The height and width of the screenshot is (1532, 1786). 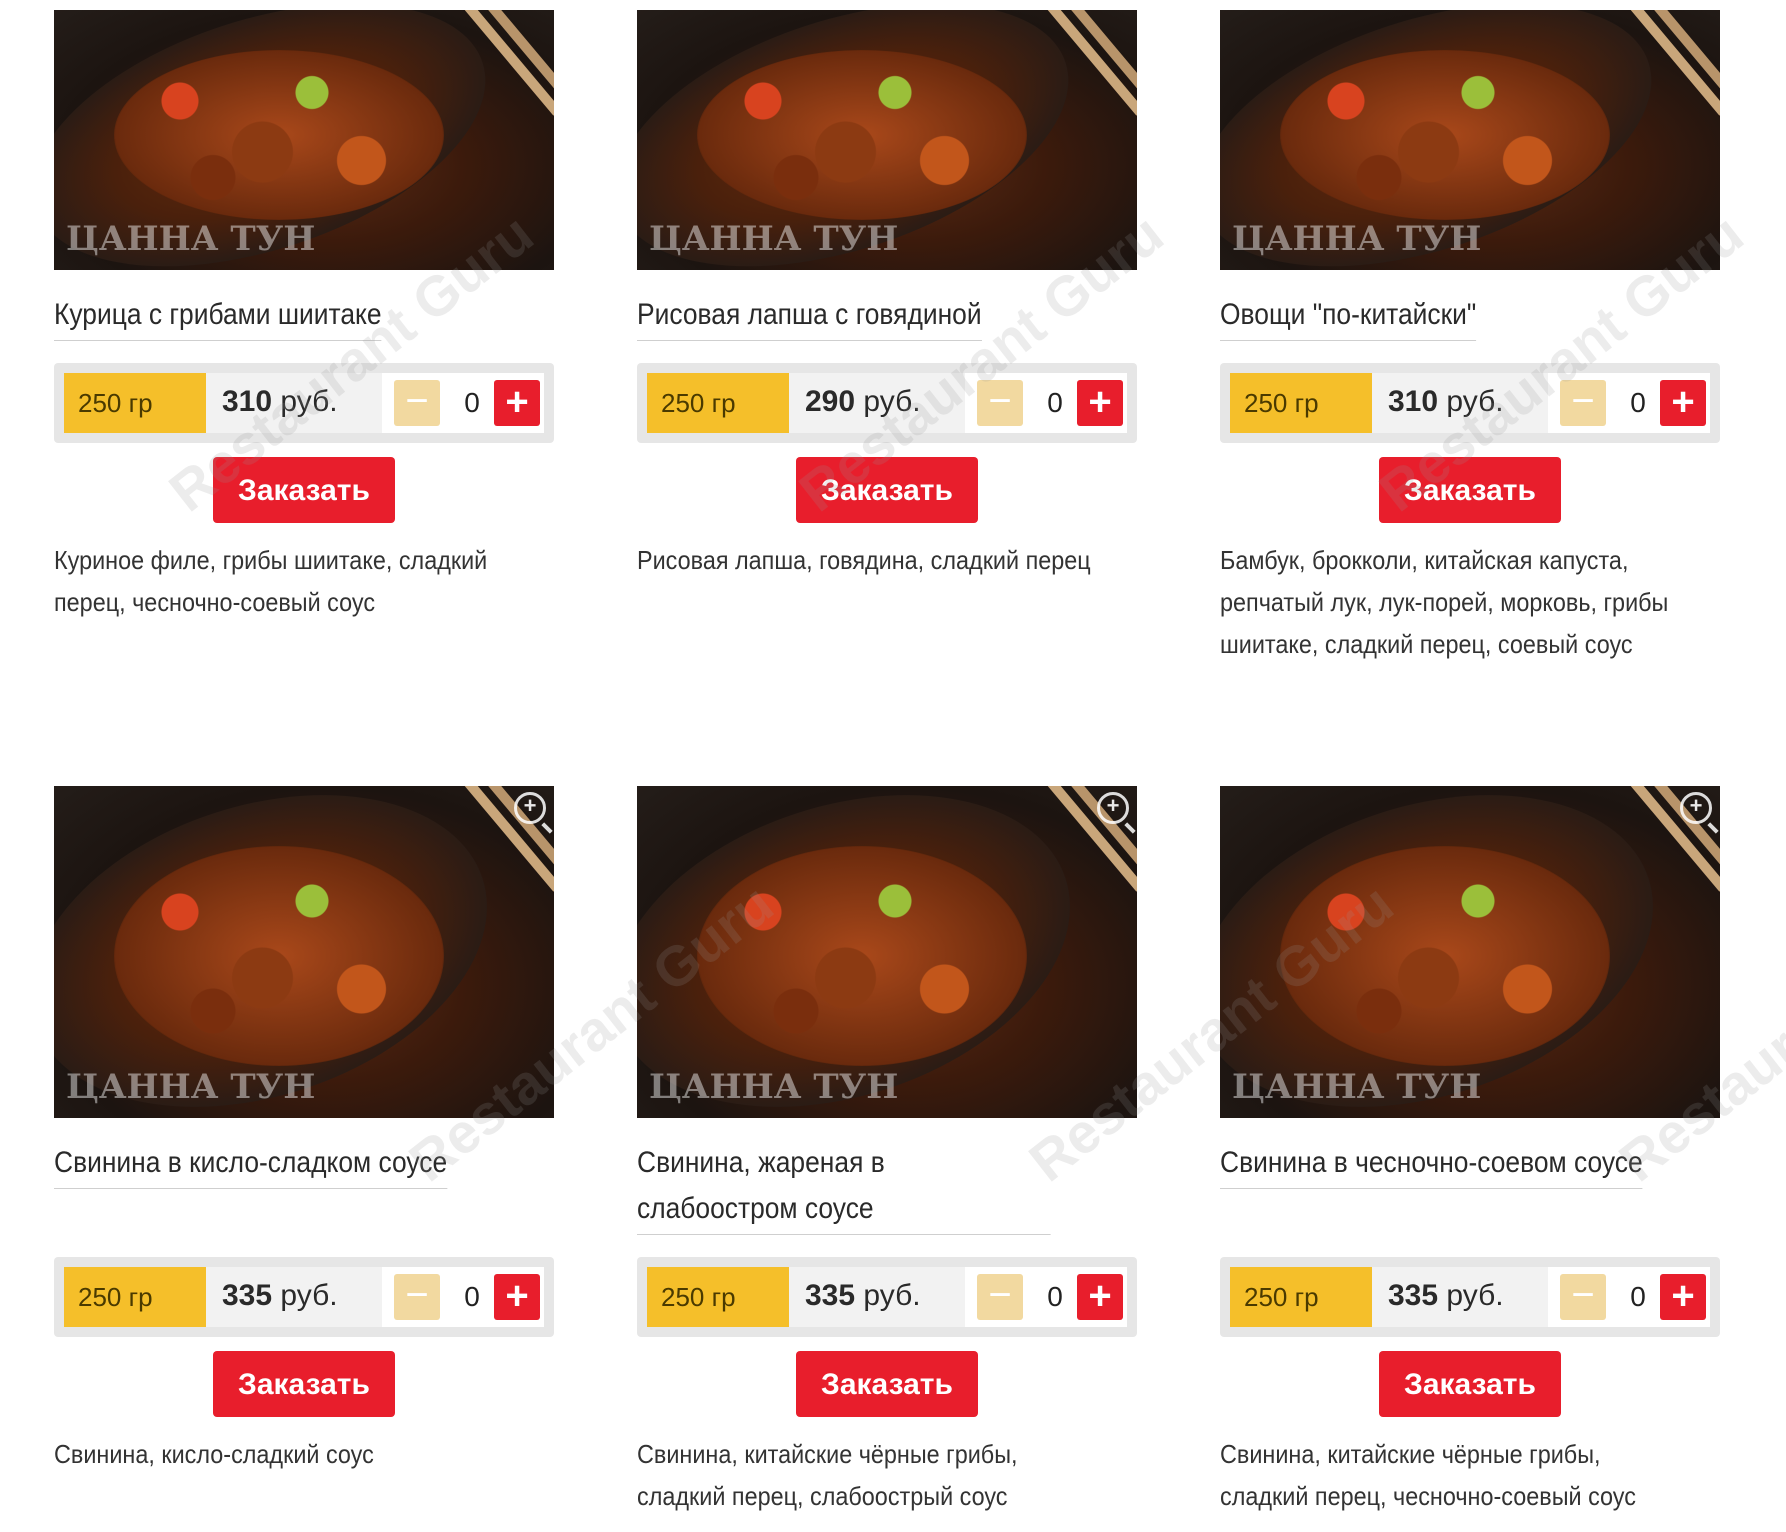 What do you see at coordinates (251, 1164) in the screenshot?
I see `dish-title: Свинина в кисло-сладком соусе` at bounding box center [251, 1164].